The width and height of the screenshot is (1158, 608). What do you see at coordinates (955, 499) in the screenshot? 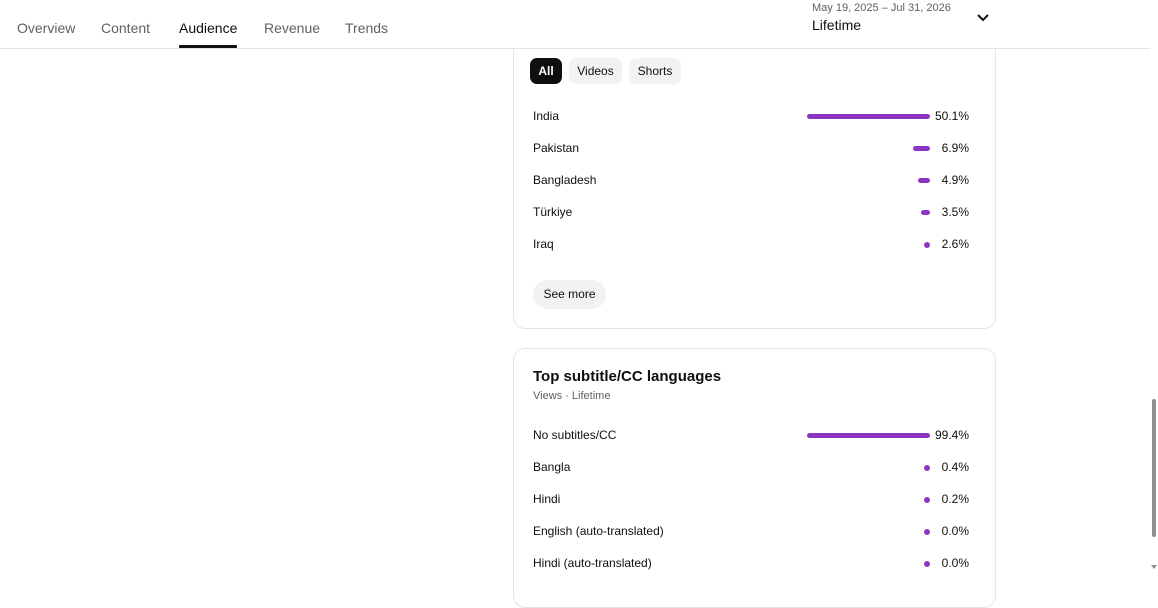
I see `metric-percent: 0.2%` at bounding box center [955, 499].